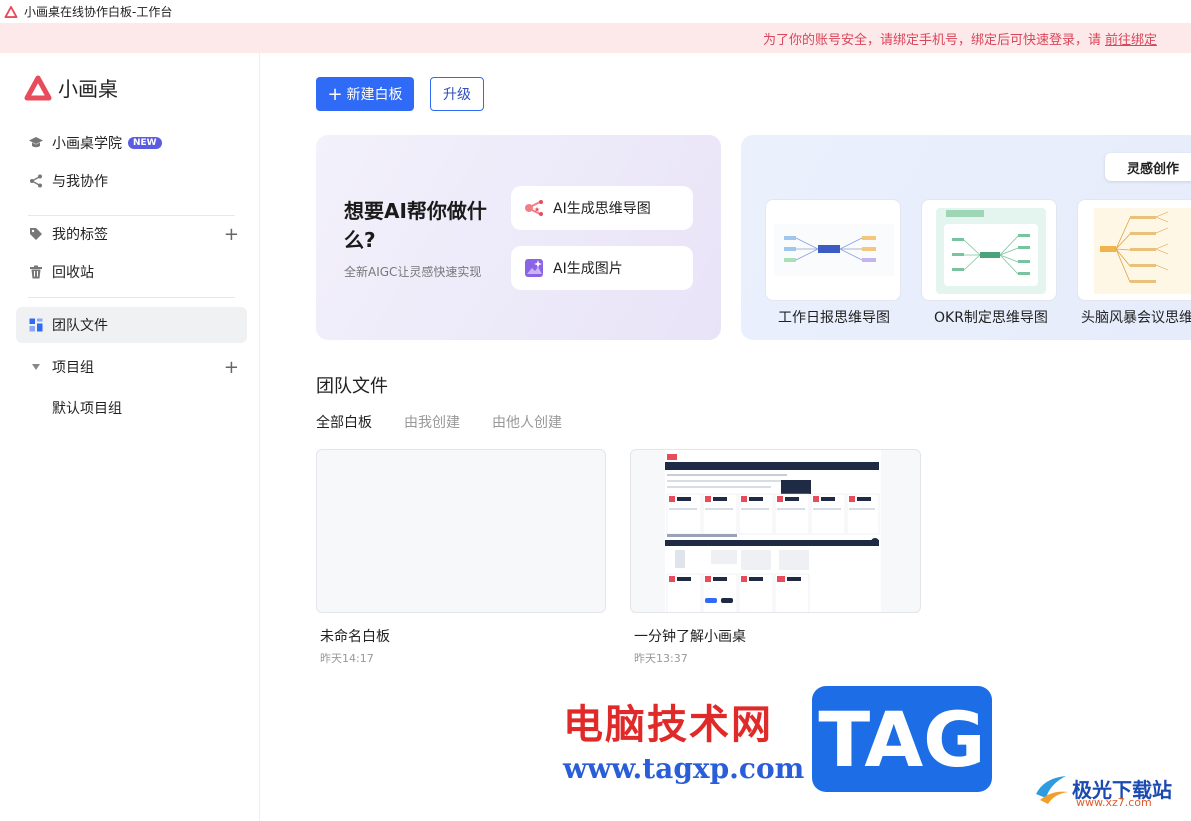 This screenshot has height=821, width=1191. Describe the element at coordinates (38, 87) in the screenshot. I see `brand-logo-icon` at that location.